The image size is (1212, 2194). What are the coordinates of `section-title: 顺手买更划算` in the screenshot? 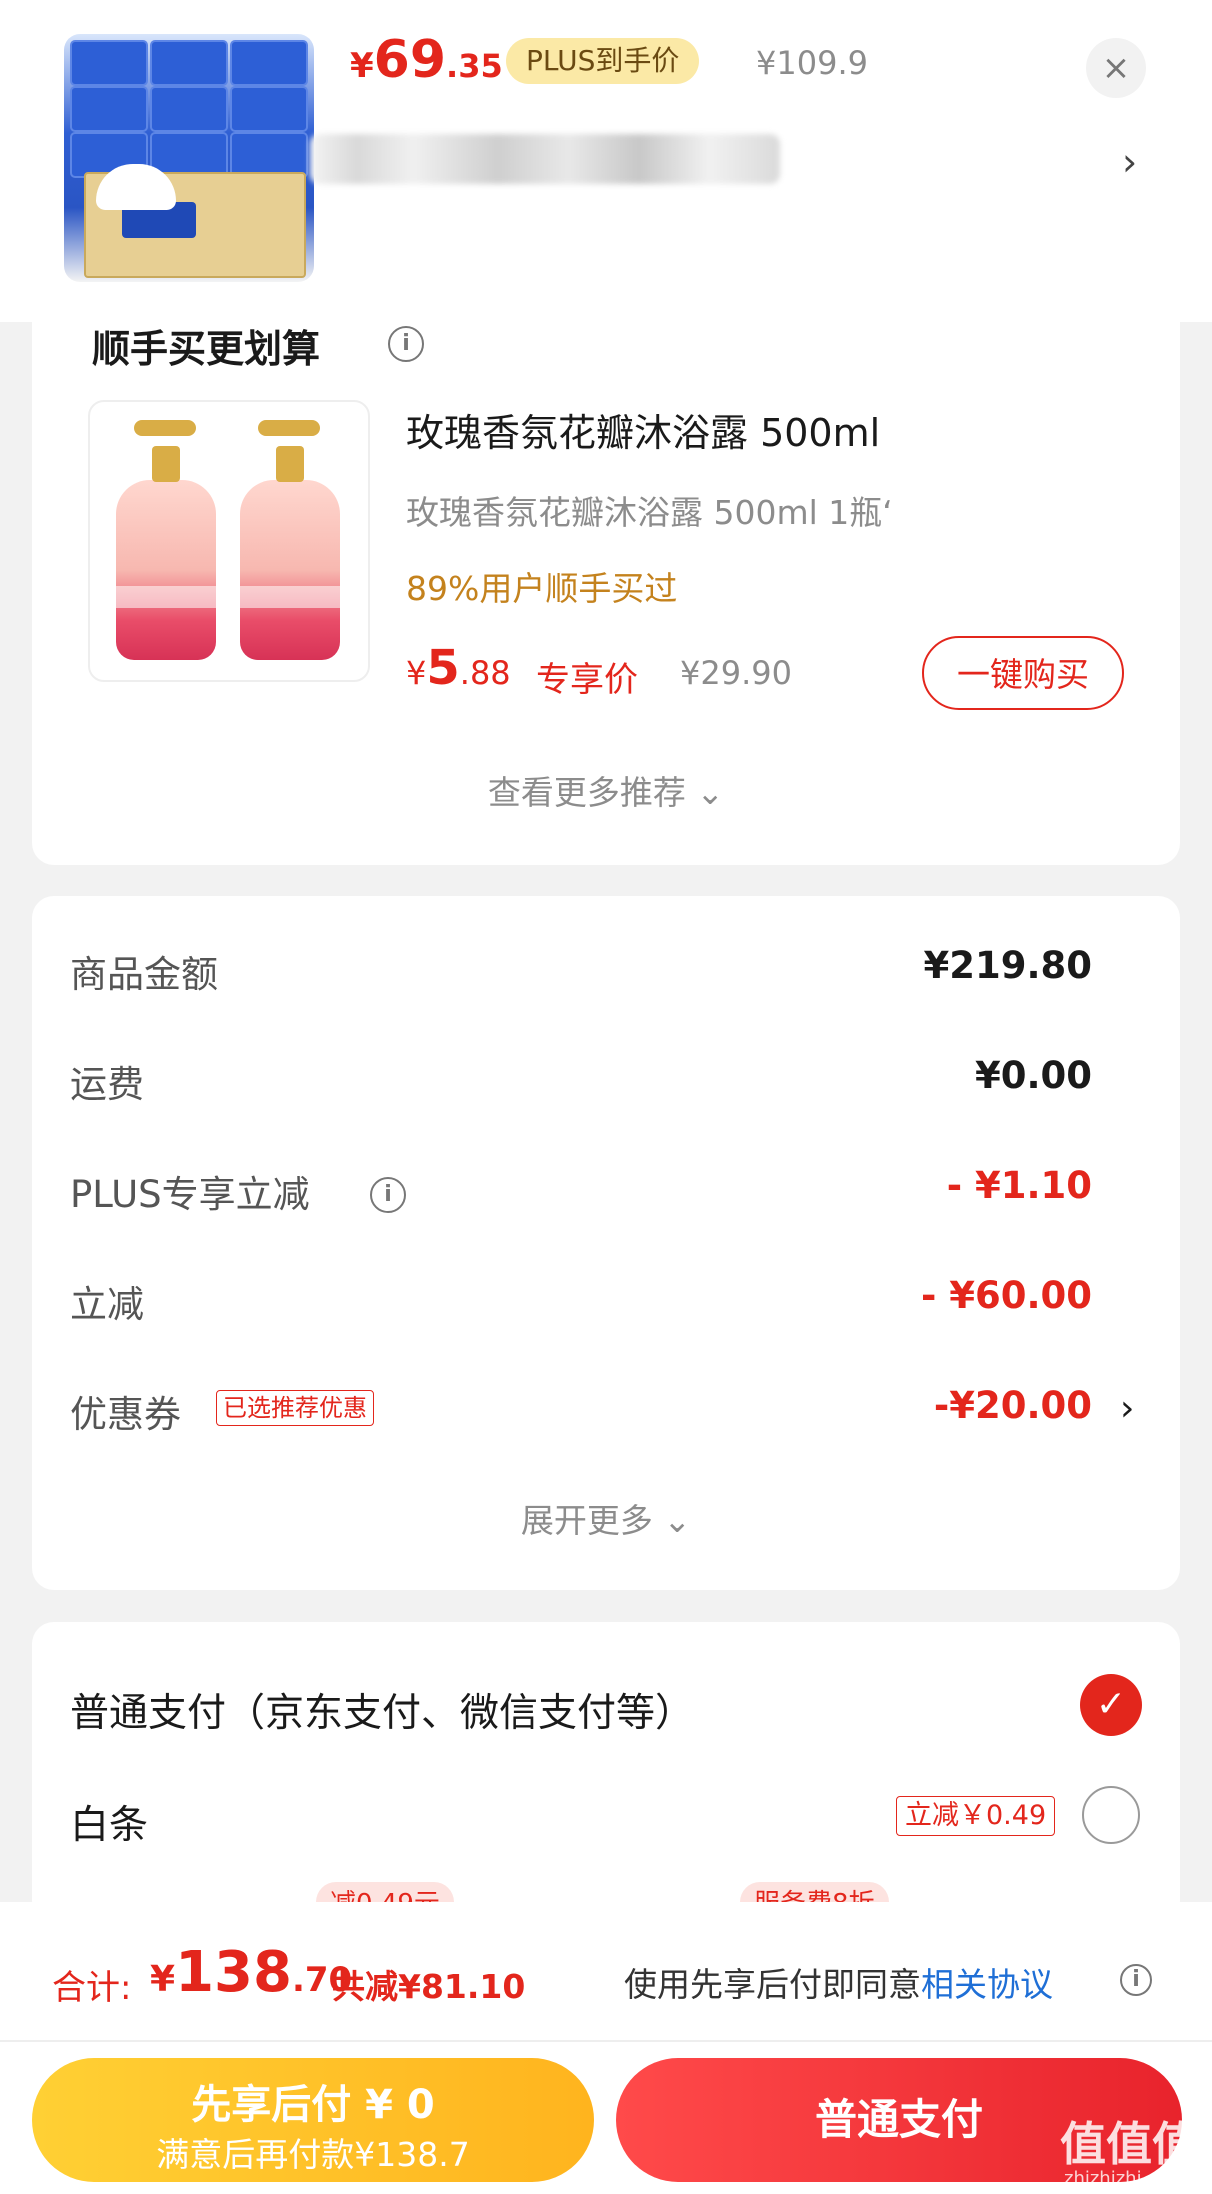 It's located at (206, 349).